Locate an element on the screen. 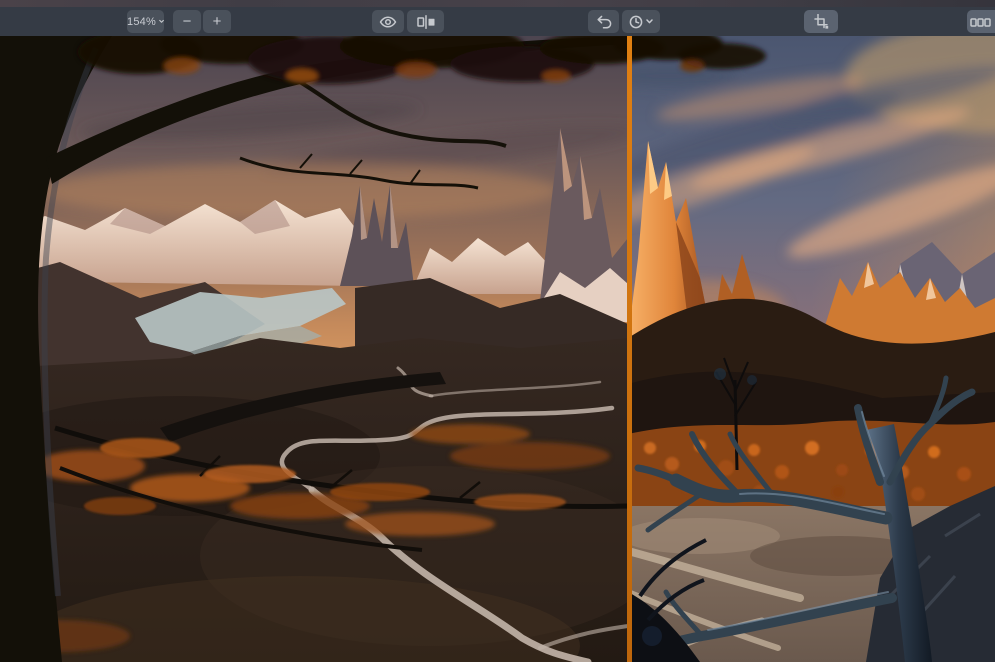  window-top-strip is located at coordinates (497, 3).